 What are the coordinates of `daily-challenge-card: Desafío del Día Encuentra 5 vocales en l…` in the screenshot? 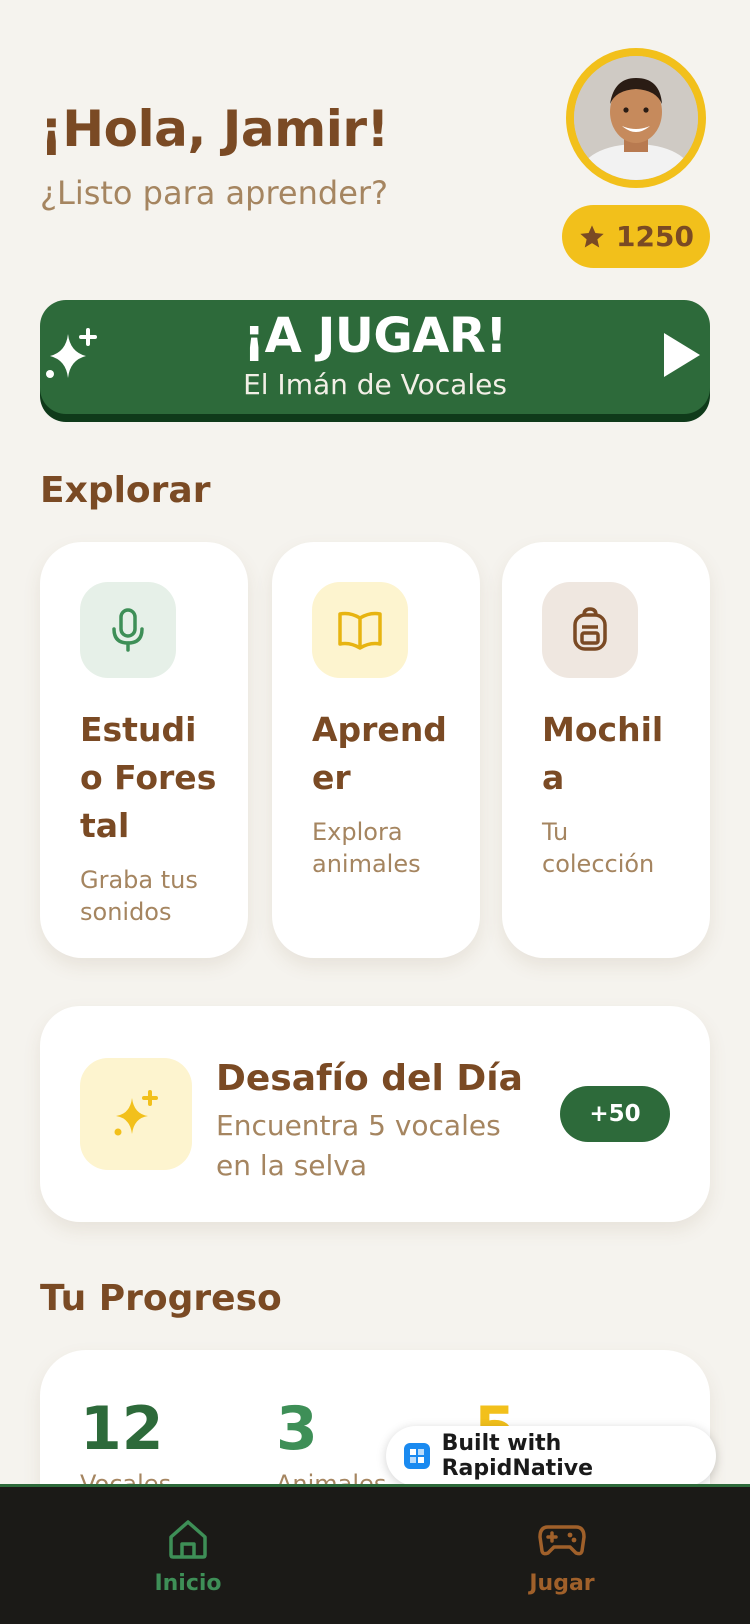 It's located at (375, 1114).